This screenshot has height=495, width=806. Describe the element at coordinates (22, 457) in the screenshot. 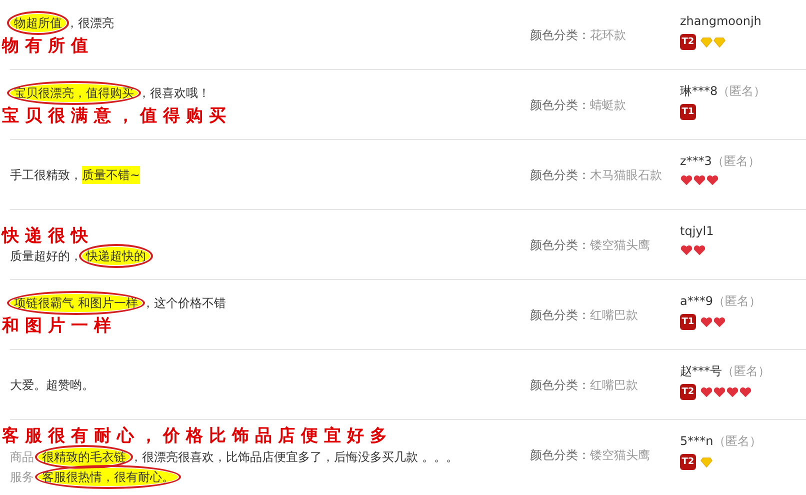

I see `comment-label: 商品` at that location.